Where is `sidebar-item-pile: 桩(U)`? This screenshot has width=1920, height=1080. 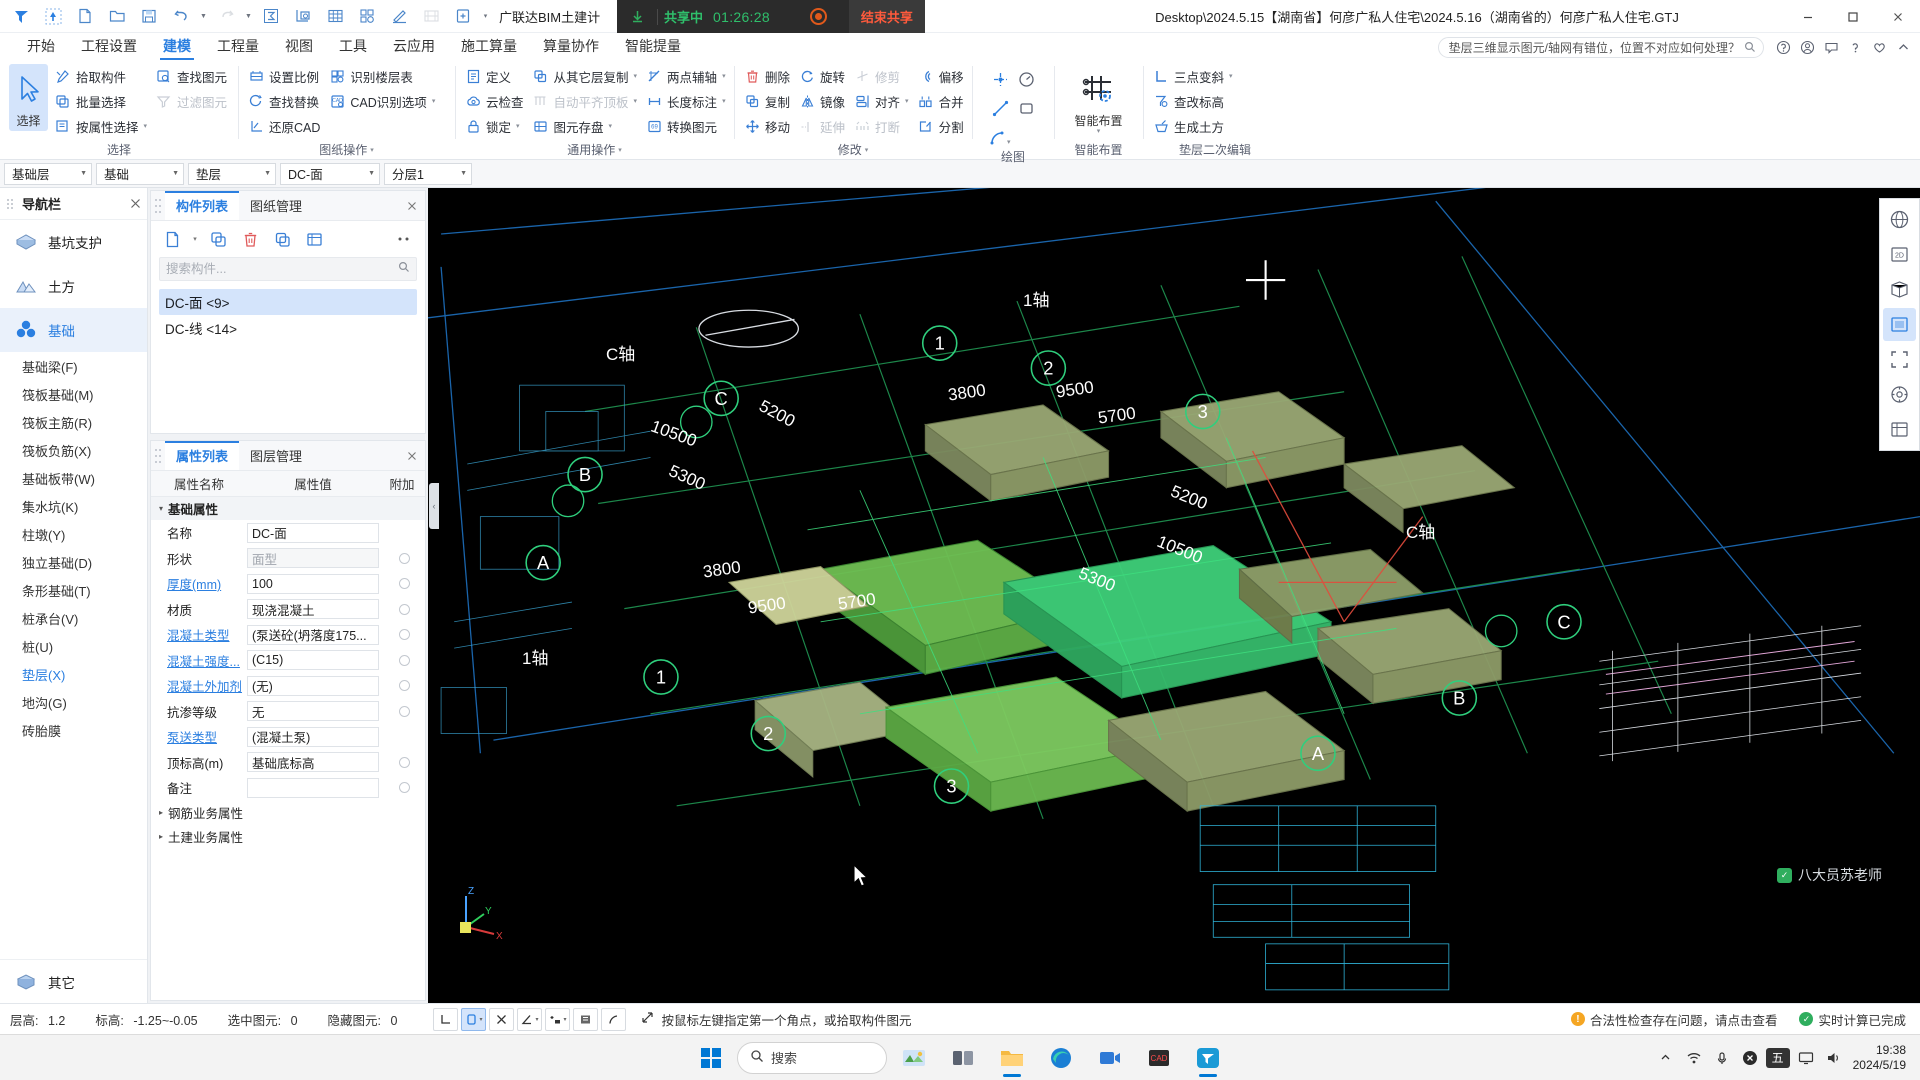
sidebar-item-pile: 桩(U) is located at coordinates (73, 646).